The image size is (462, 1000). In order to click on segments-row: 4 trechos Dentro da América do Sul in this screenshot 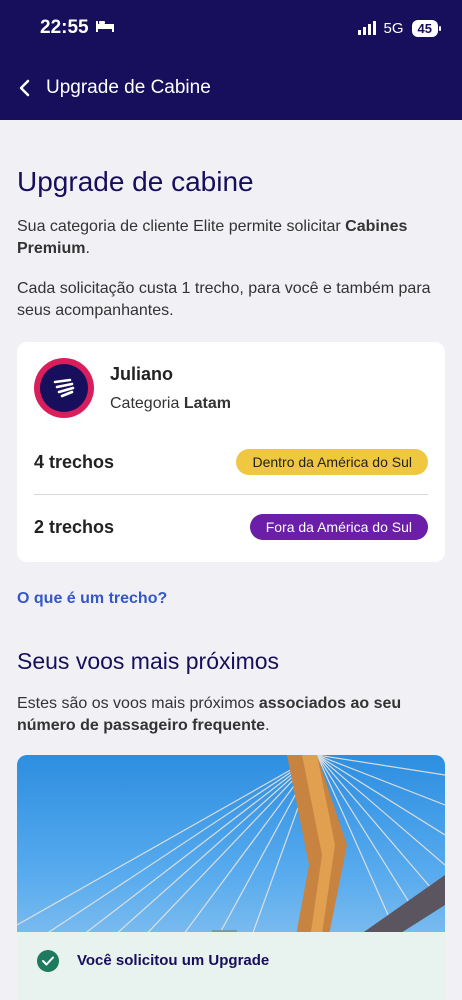, I will do `click(231, 462)`.